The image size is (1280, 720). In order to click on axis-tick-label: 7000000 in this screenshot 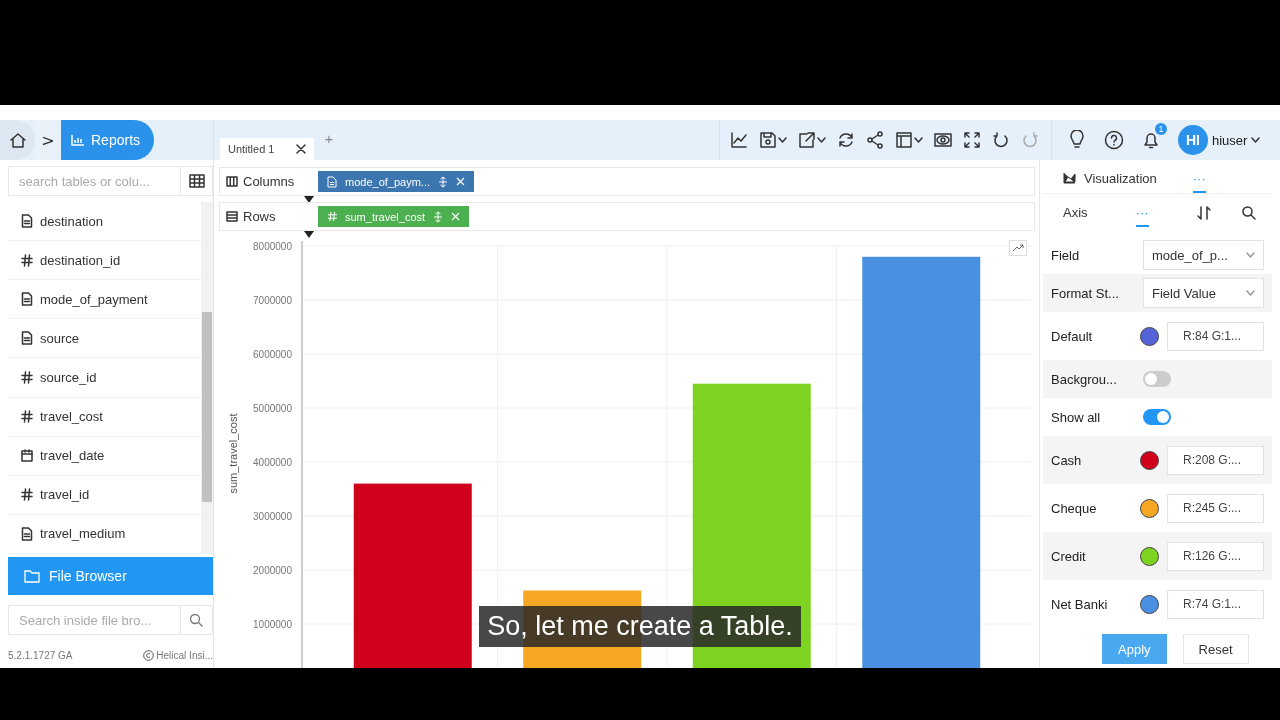, I will do `click(272, 300)`.